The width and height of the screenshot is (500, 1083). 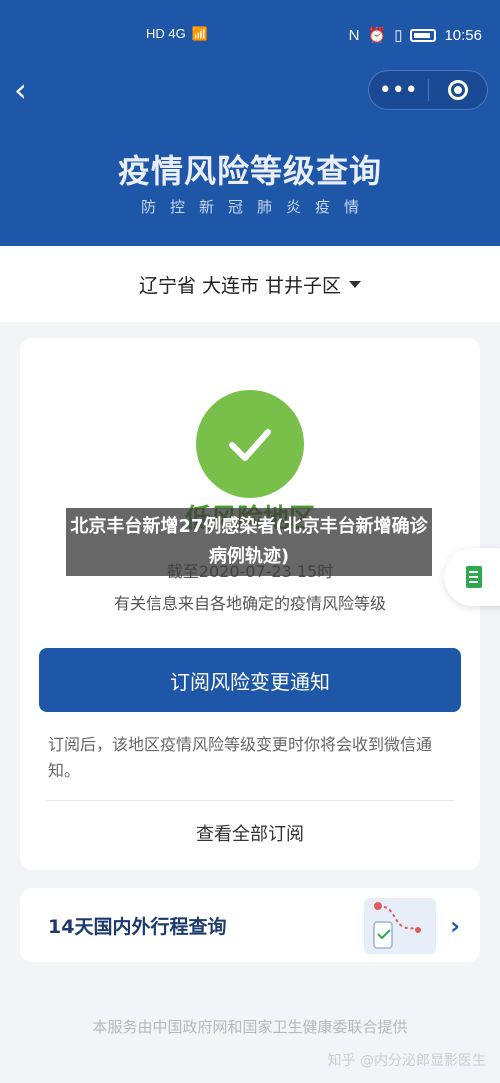 What do you see at coordinates (249, 542) in the screenshot?
I see `news-overlay-banner: 北京丰台新增27例感染者(北京丰台新增确诊病例轨迹)` at bounding box center [249, 542].